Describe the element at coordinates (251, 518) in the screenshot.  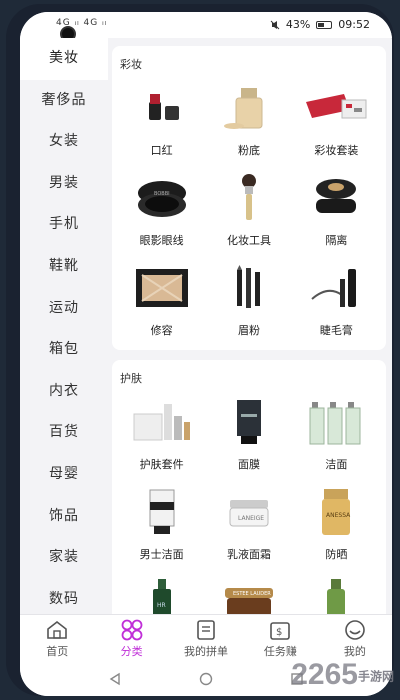
I see `svg-text: LANEIGE` at that location.